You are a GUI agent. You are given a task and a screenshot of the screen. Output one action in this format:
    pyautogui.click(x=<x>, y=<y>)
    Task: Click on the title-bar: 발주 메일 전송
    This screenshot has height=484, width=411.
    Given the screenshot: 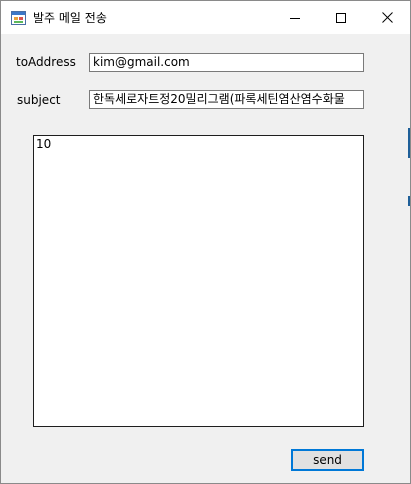 What is the action you would take?
    pyautogui.click(x=205, y=17)
    